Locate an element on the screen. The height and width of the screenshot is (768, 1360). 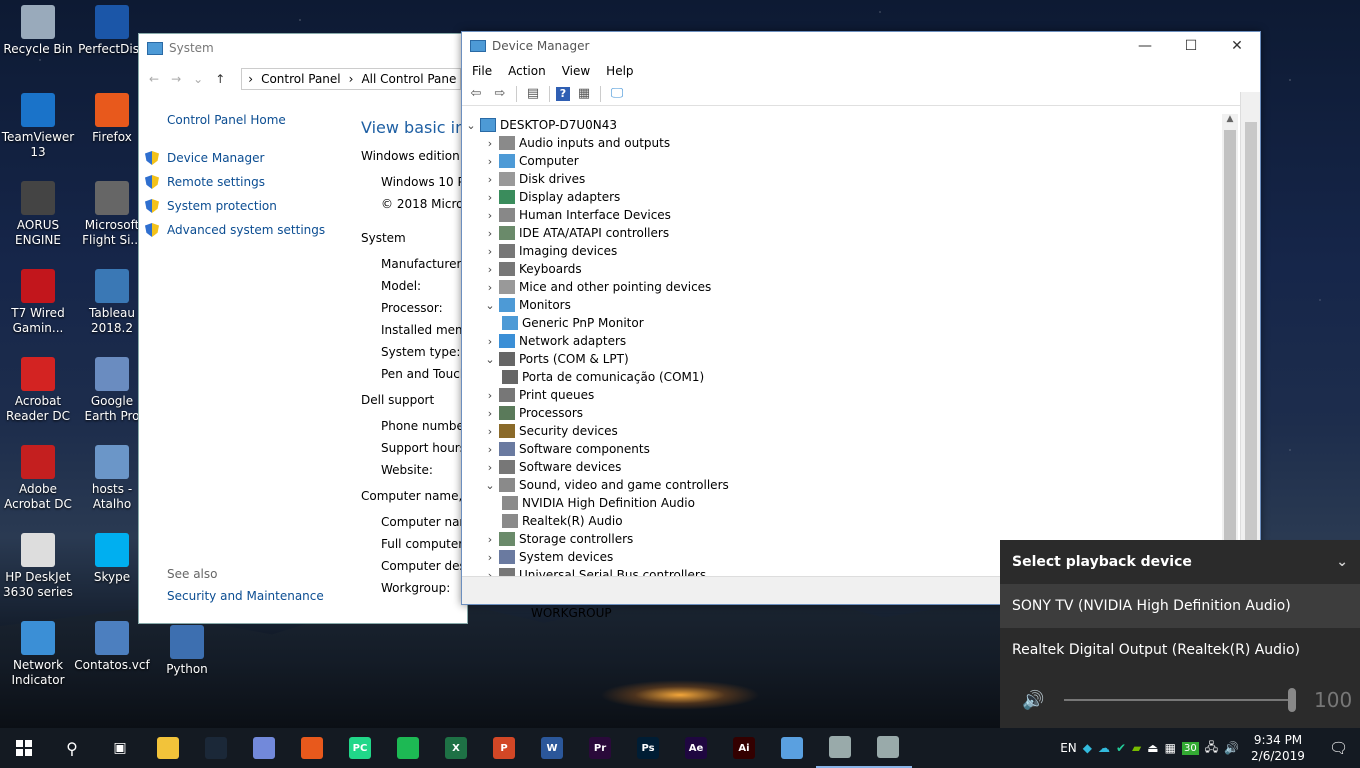
tree-node: › Disk drives is located at coordinates (843, 179).